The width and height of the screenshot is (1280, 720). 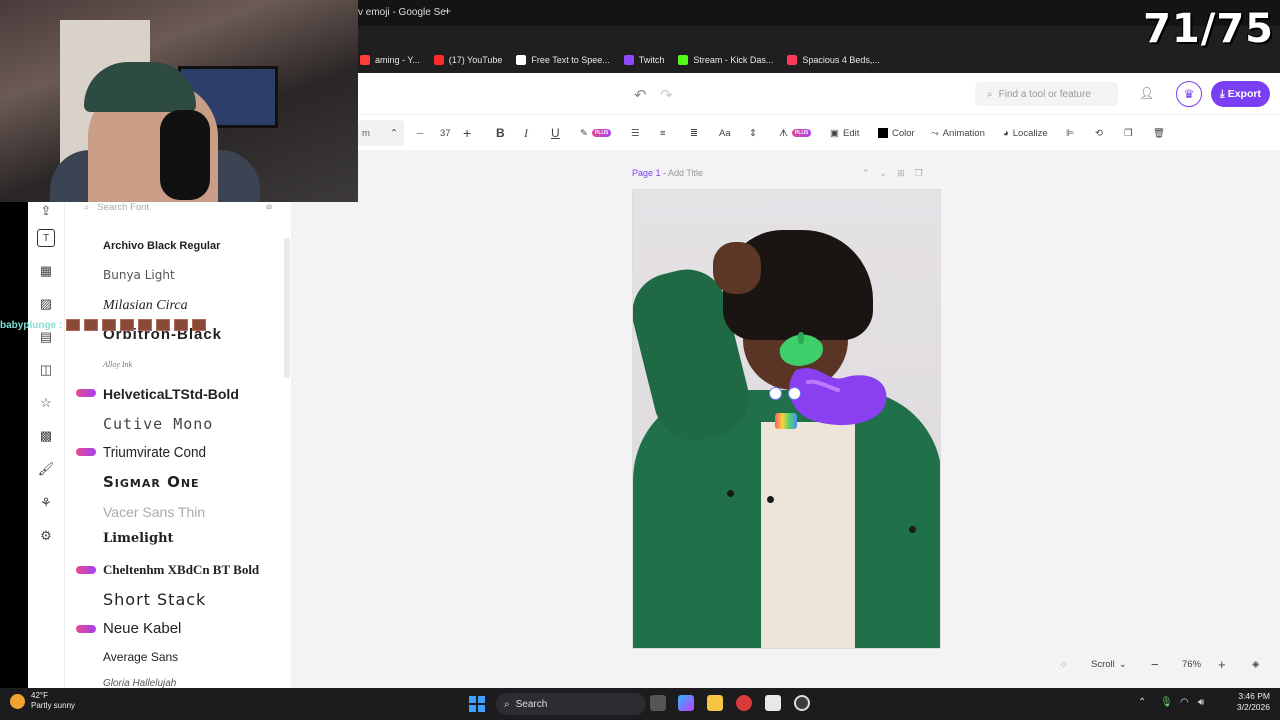 What do you see at coordinates (154, 452) in the screenshot?
I see `font-item: Triumvirate Cond` at bounding box center [154, 452].